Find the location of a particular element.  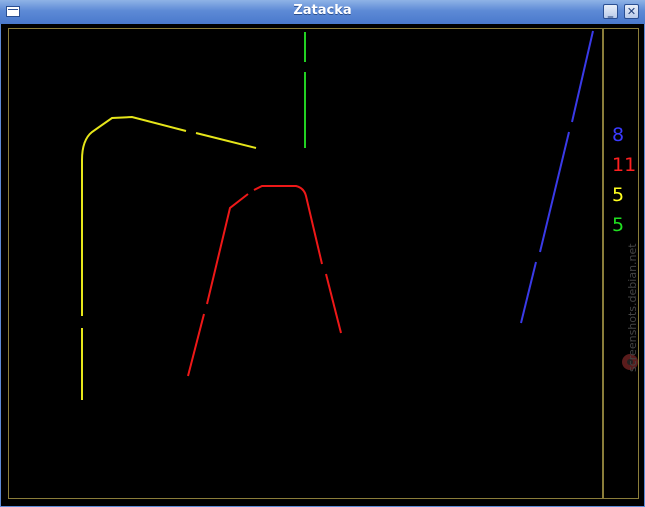

score-red: 11 is located at coordinates (624, 165).